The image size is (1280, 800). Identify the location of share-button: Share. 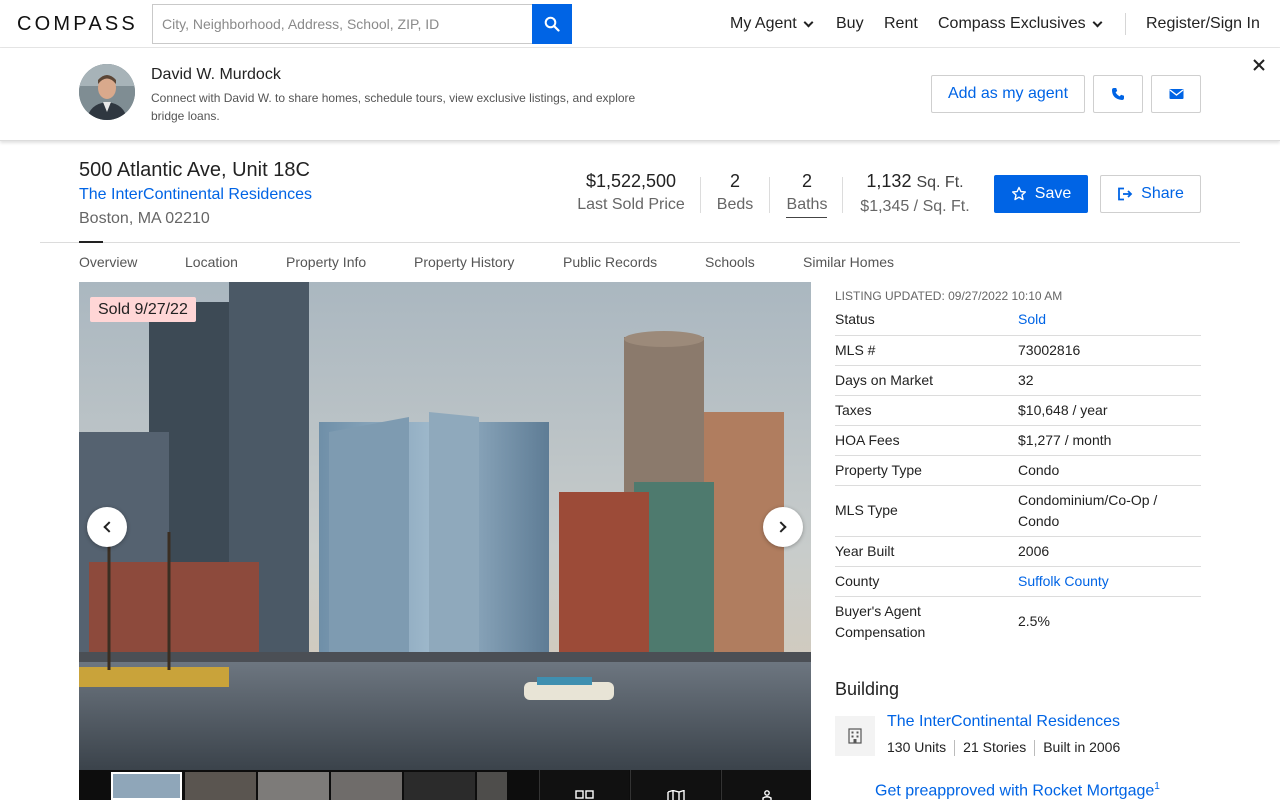
(1150, 194).